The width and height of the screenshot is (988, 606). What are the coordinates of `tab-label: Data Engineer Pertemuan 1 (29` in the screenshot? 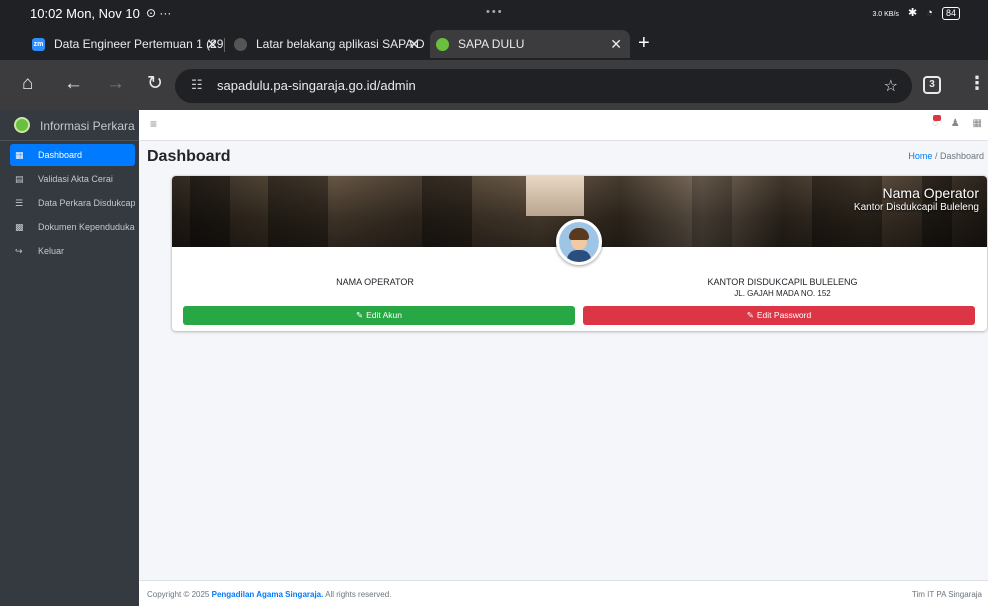 It's located at (139, 44).